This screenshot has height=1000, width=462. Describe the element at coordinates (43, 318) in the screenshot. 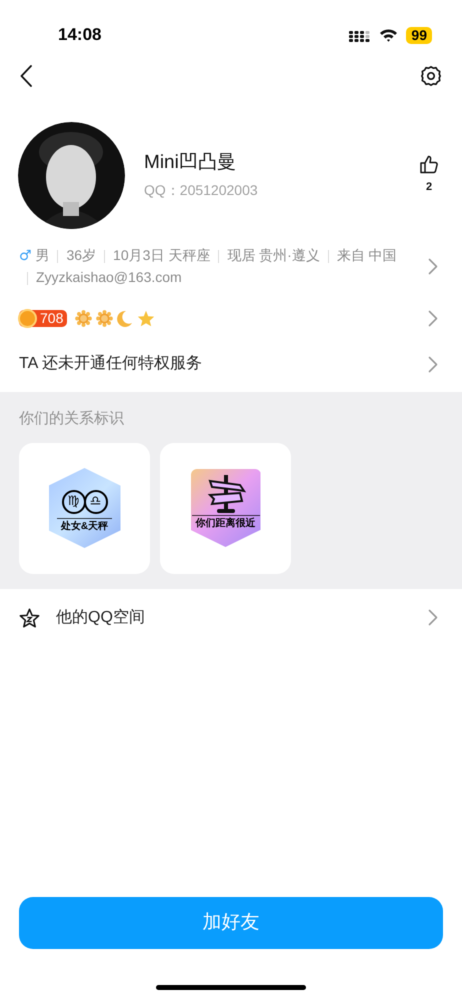

I see `level-badge: 708` at that location.